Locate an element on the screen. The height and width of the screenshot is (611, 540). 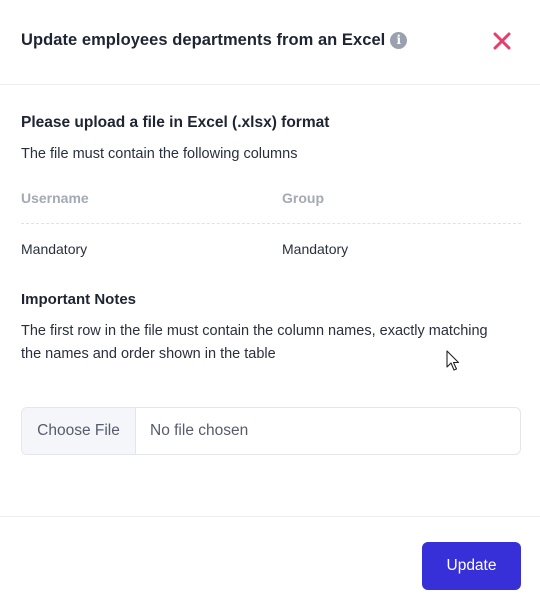
column-header-username: Username is located at coordinates (55, 198).